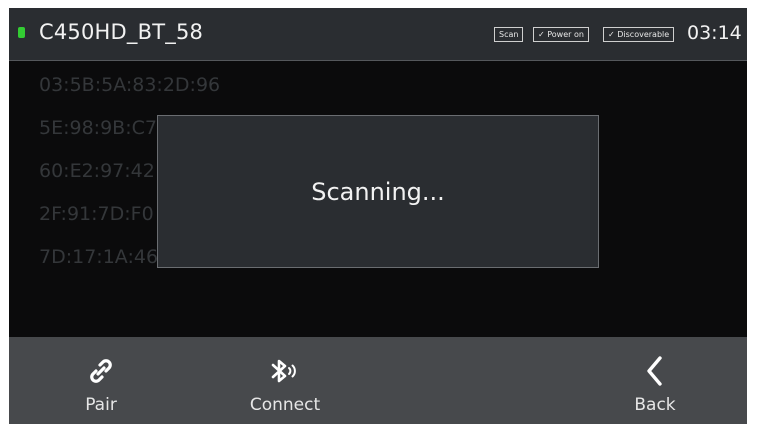 The height and width of the screenshot is (434, 757). Describe the element at coordinates (655, 371) in the screenshot. I see `chevron-left-icon` at that location.